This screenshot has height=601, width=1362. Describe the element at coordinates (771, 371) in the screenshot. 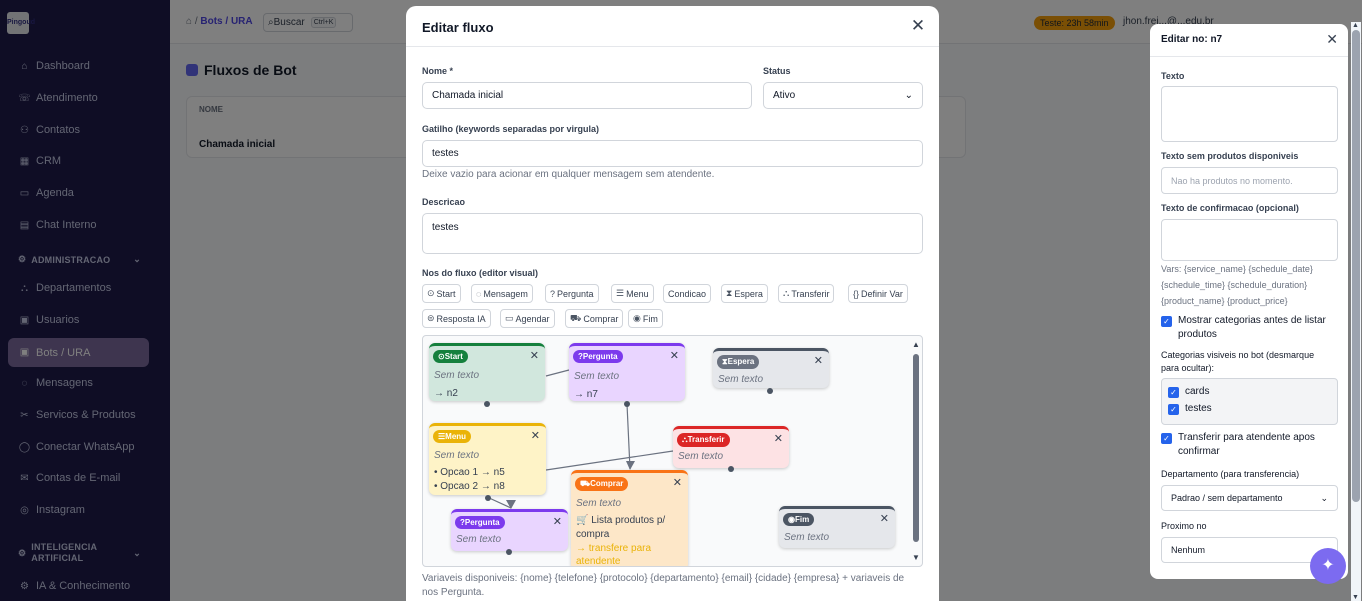

I see `node-espera: ⧗Espera ✕ Sem texto` at that location.